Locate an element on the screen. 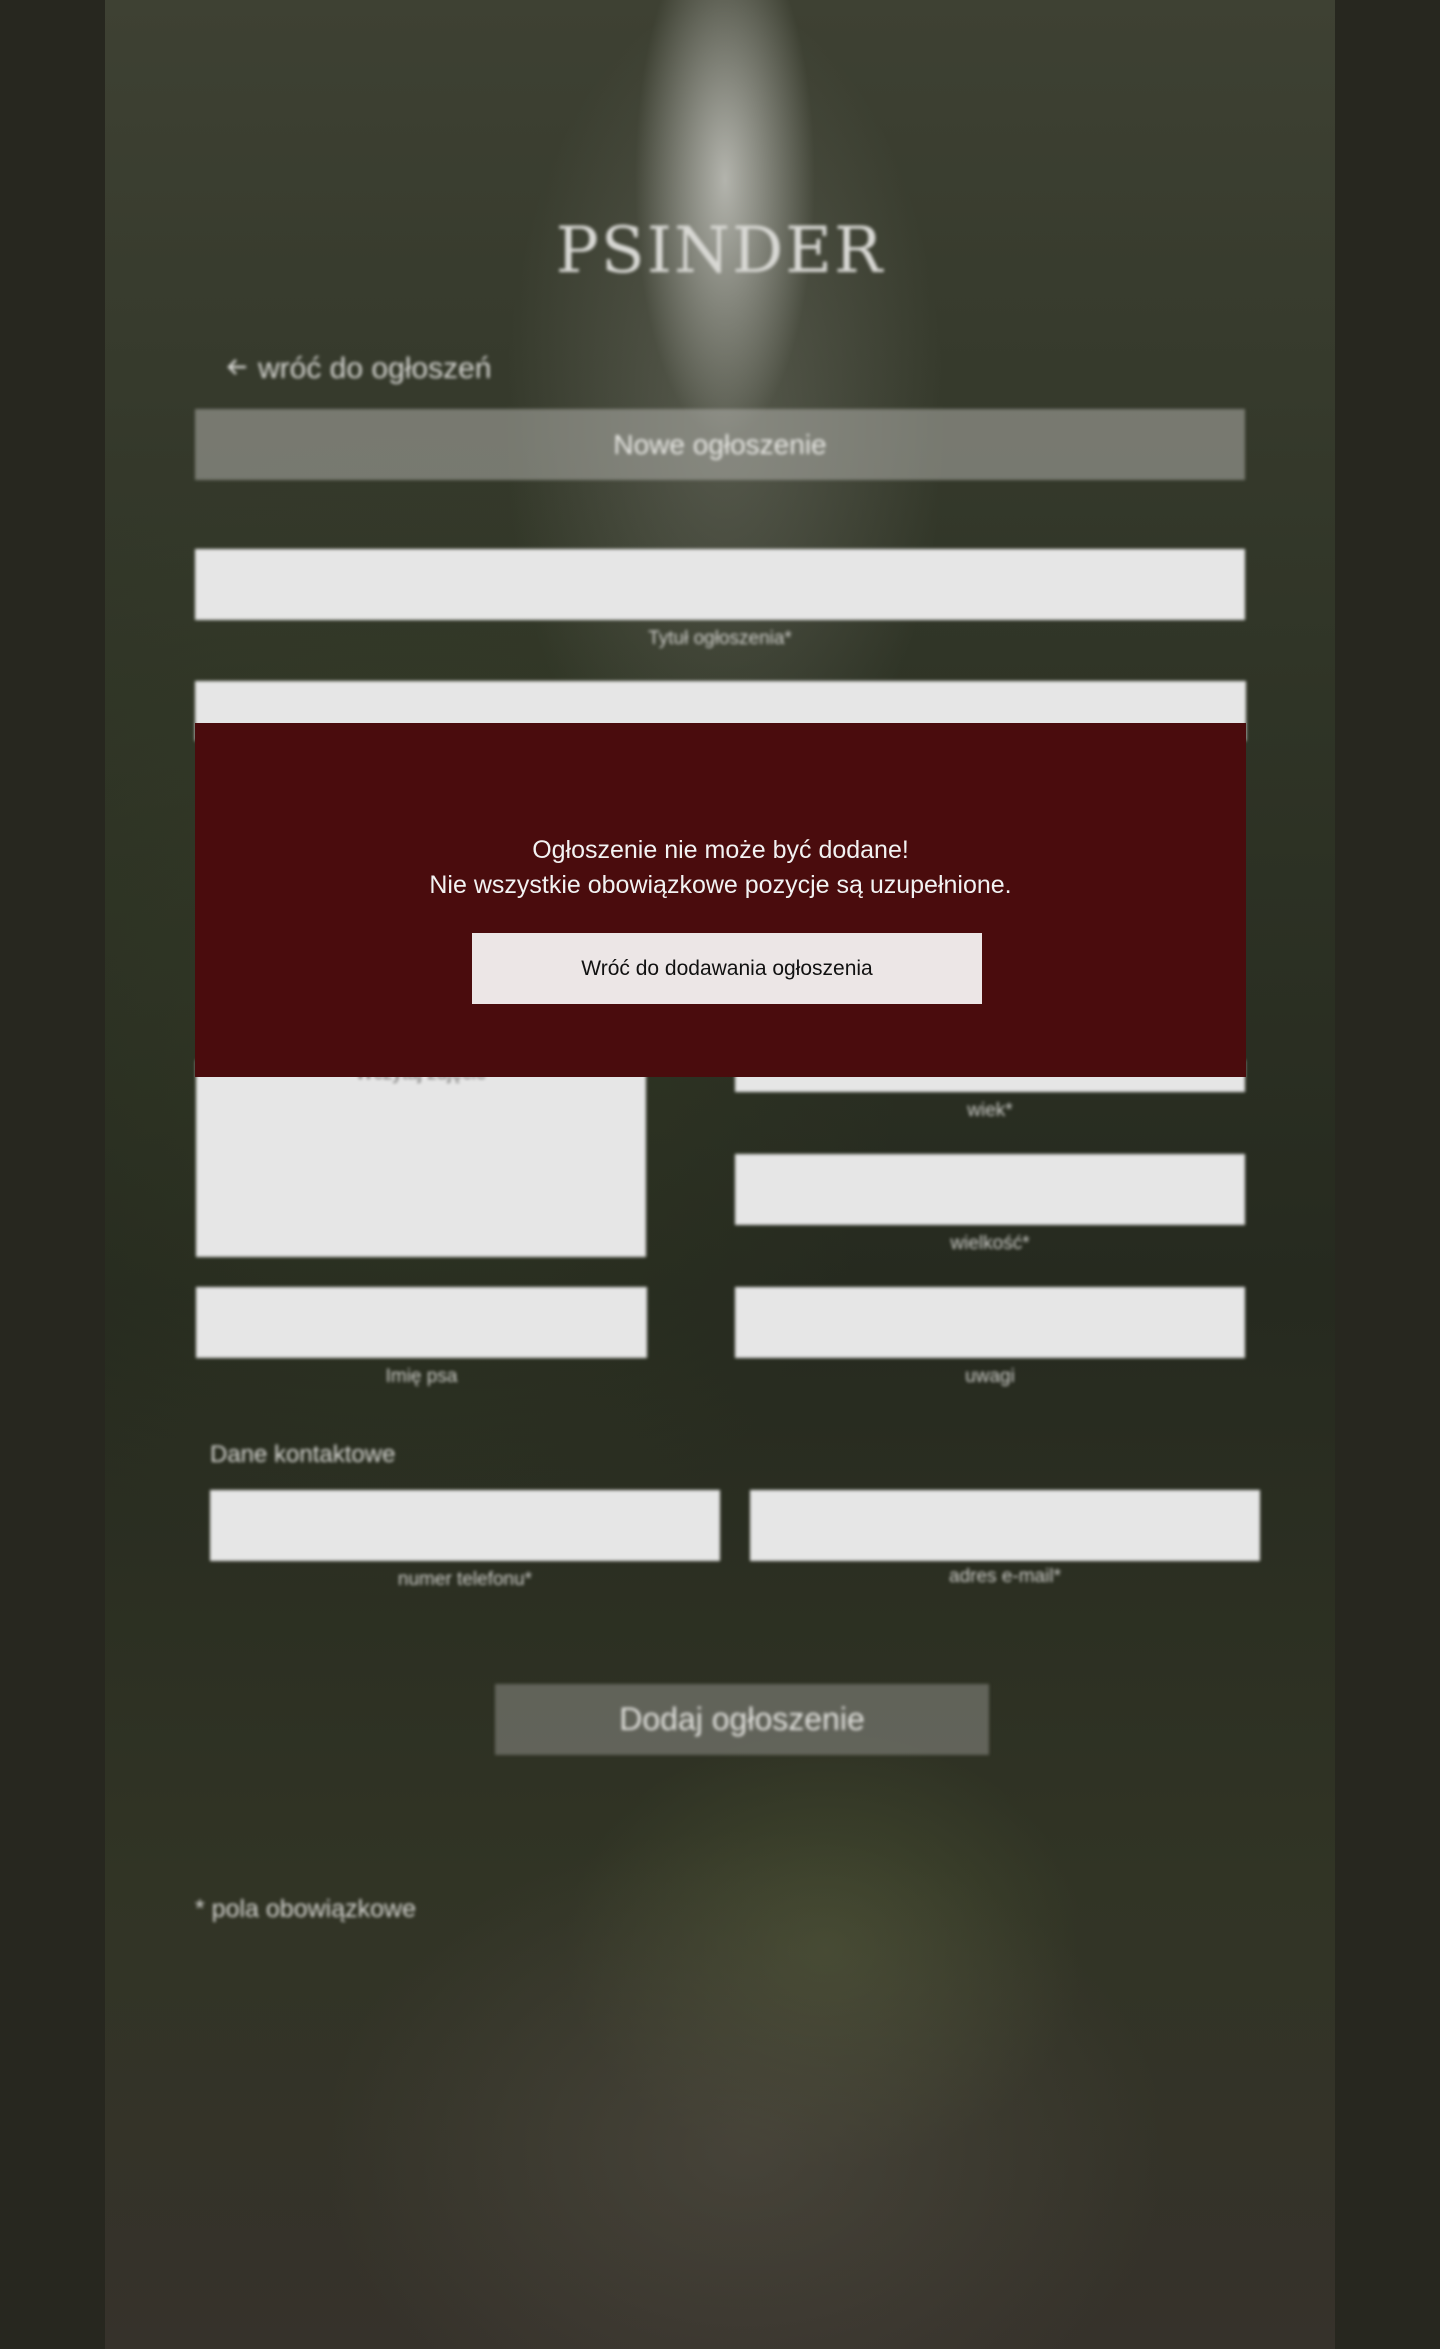 This screenshot has height=2349, width=1440. app-logo: PSINDER is located at coordinates (720, 251).